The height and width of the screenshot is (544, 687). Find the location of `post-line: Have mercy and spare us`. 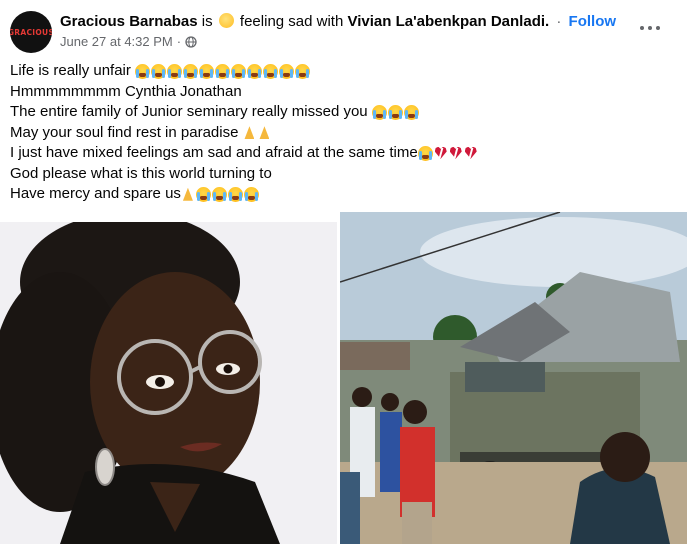

post-line: Have mercy and spare us is located at coordinates (345, 194).